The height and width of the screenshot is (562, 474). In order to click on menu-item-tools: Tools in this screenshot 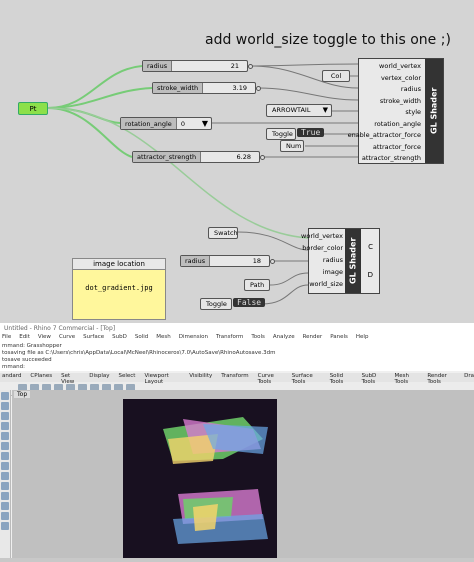, I will do `click(258, 338)`.